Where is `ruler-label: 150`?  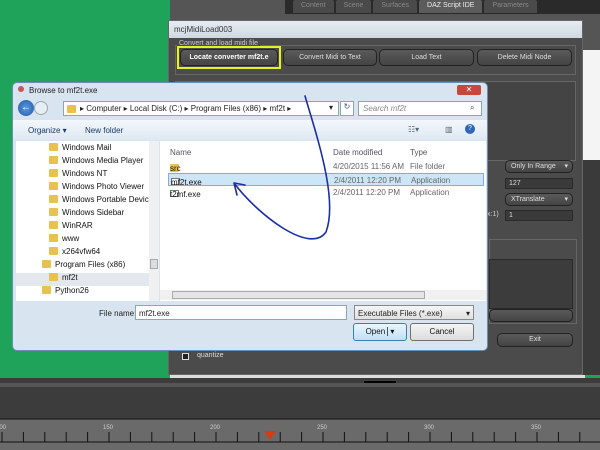 ruler-label: 150 is located at coordinates (108, 428).